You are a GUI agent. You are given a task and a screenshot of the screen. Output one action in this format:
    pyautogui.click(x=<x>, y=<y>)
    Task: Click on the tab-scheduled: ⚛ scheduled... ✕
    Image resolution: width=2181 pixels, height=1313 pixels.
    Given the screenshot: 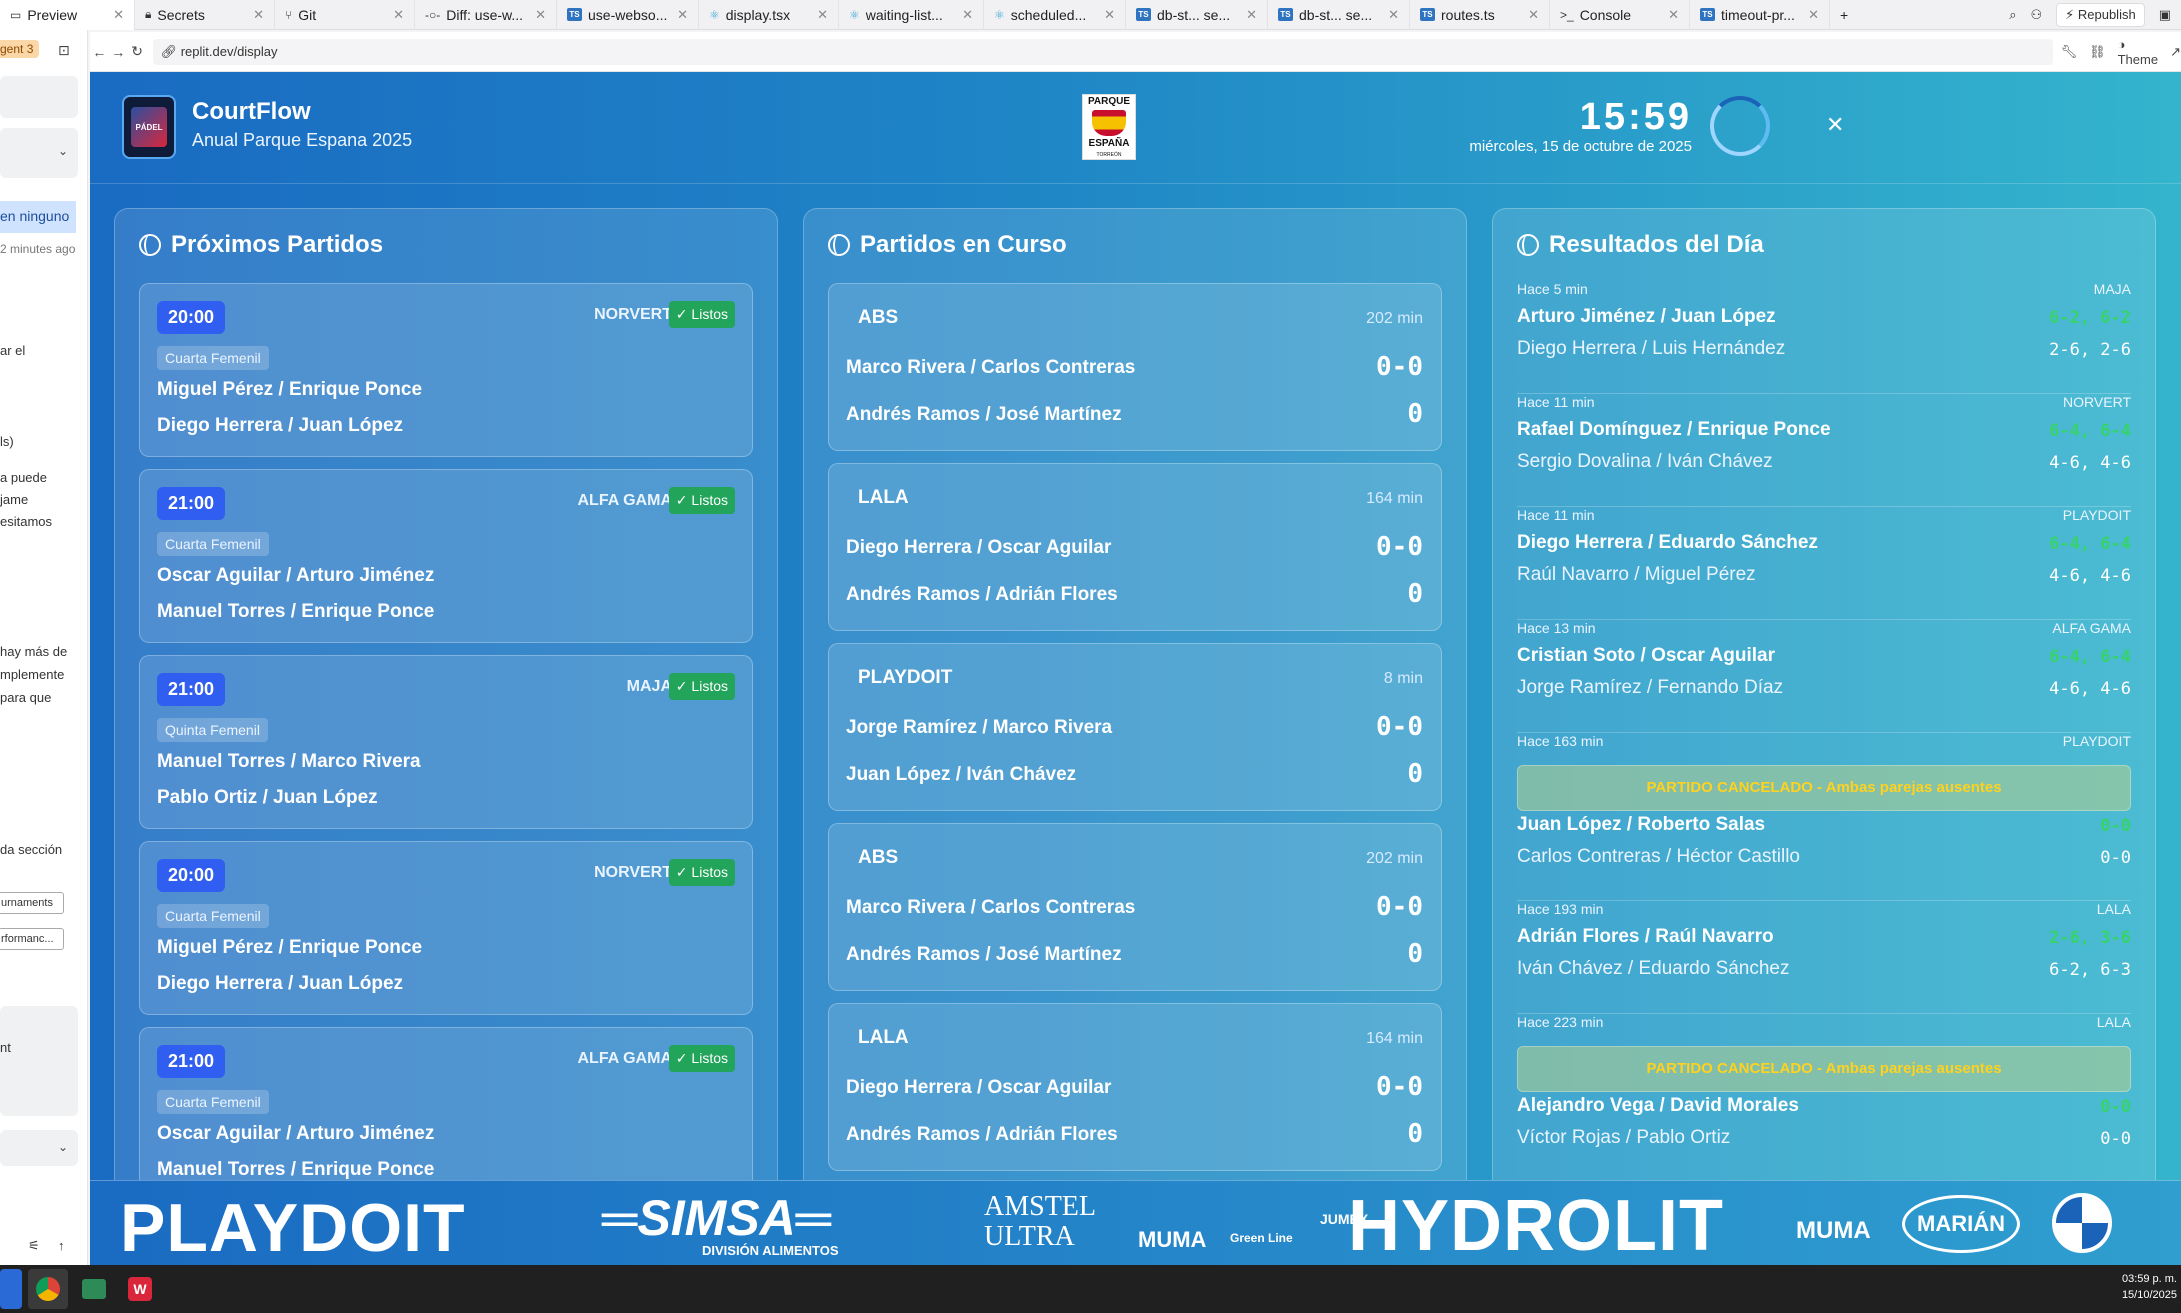 What is the action you would take?
    pyautogui.click(x=1055, y=15)
    